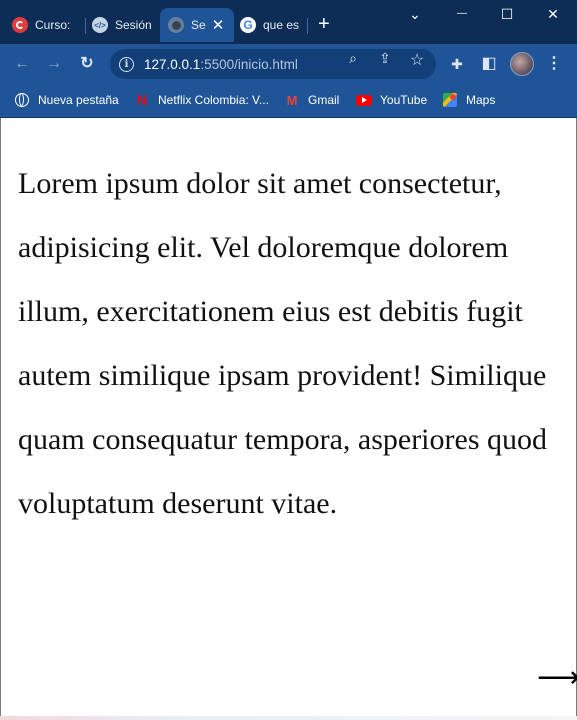  What do you see at coordinates (404, 100) in the screenshot?
I see `bookmark-label: YouTube` at bounding box center [404, 100].